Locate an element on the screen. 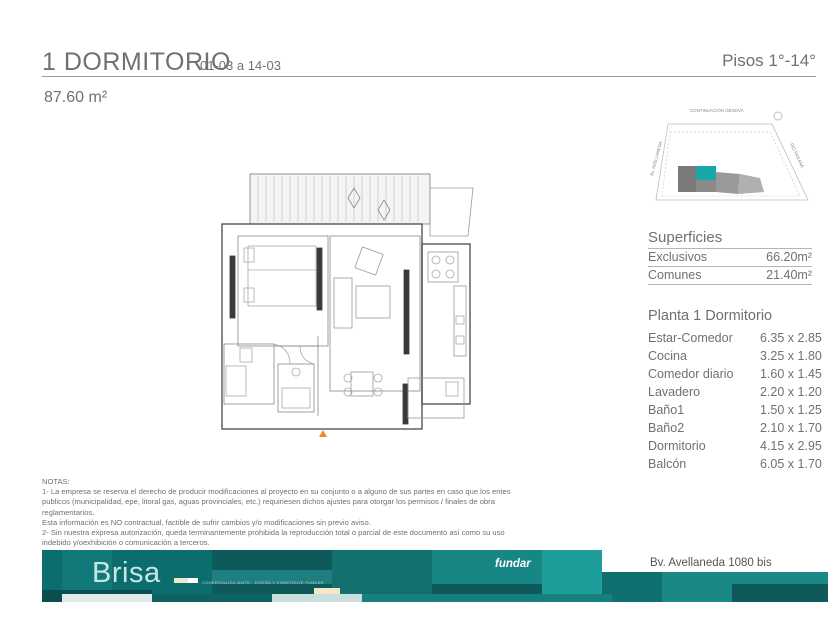  room-label: Balcón is located at coordinates (667, 464).